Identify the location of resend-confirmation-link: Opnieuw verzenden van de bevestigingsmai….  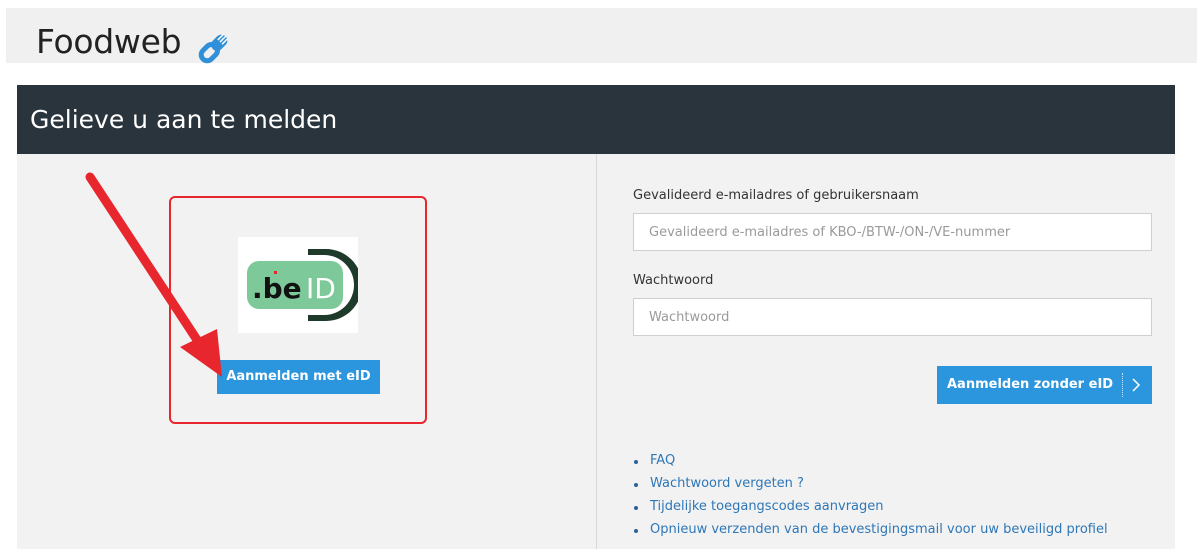
(879, 529).